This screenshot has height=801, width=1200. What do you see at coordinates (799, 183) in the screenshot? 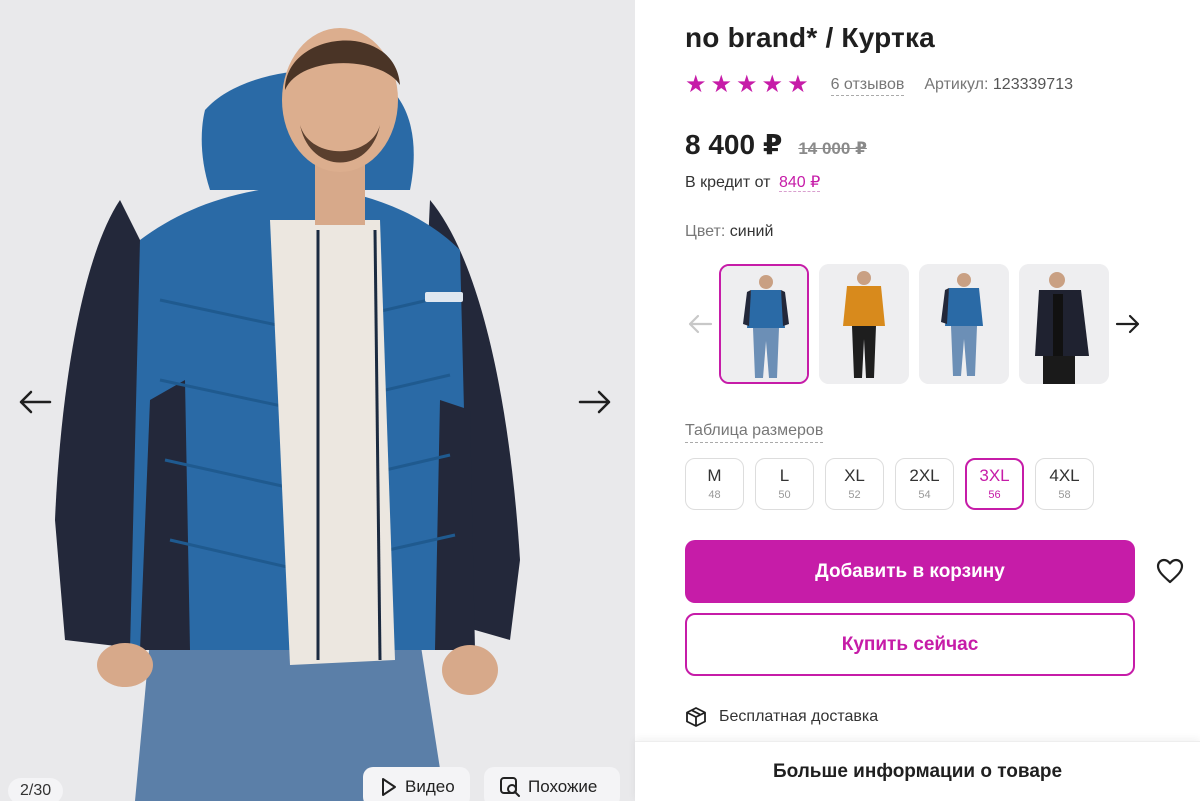
I see `credit-amount: 840 ₽` at bounding box center [799, 183].